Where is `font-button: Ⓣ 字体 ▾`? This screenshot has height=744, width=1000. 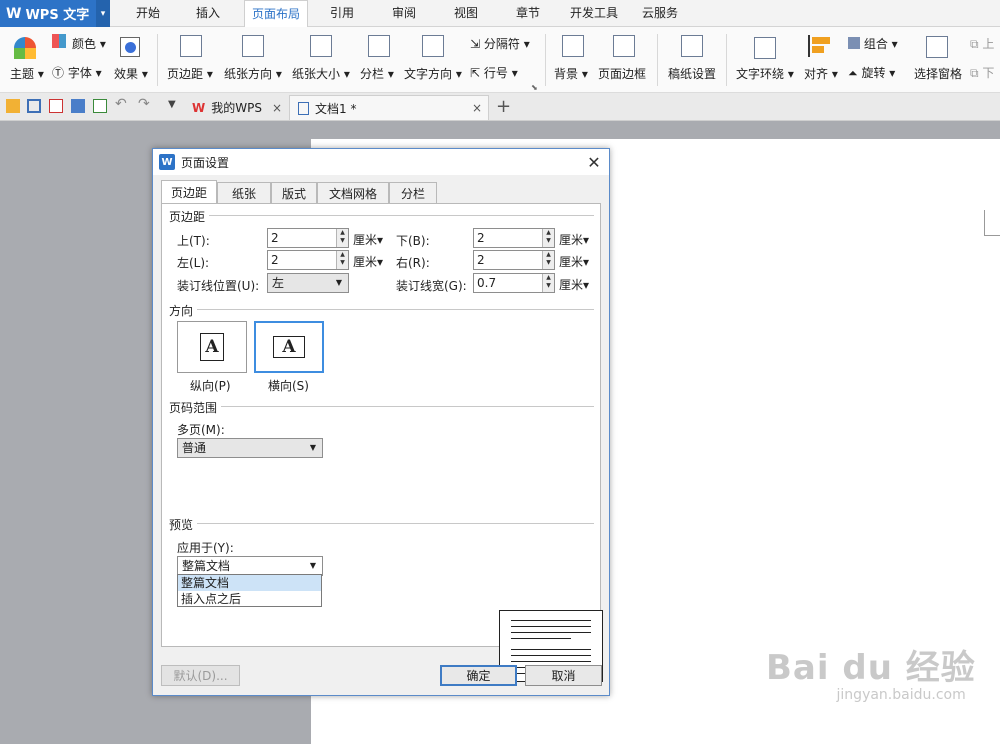 font-button: Ⓣ 字体 ▾ is located at coordinates (77, 72).